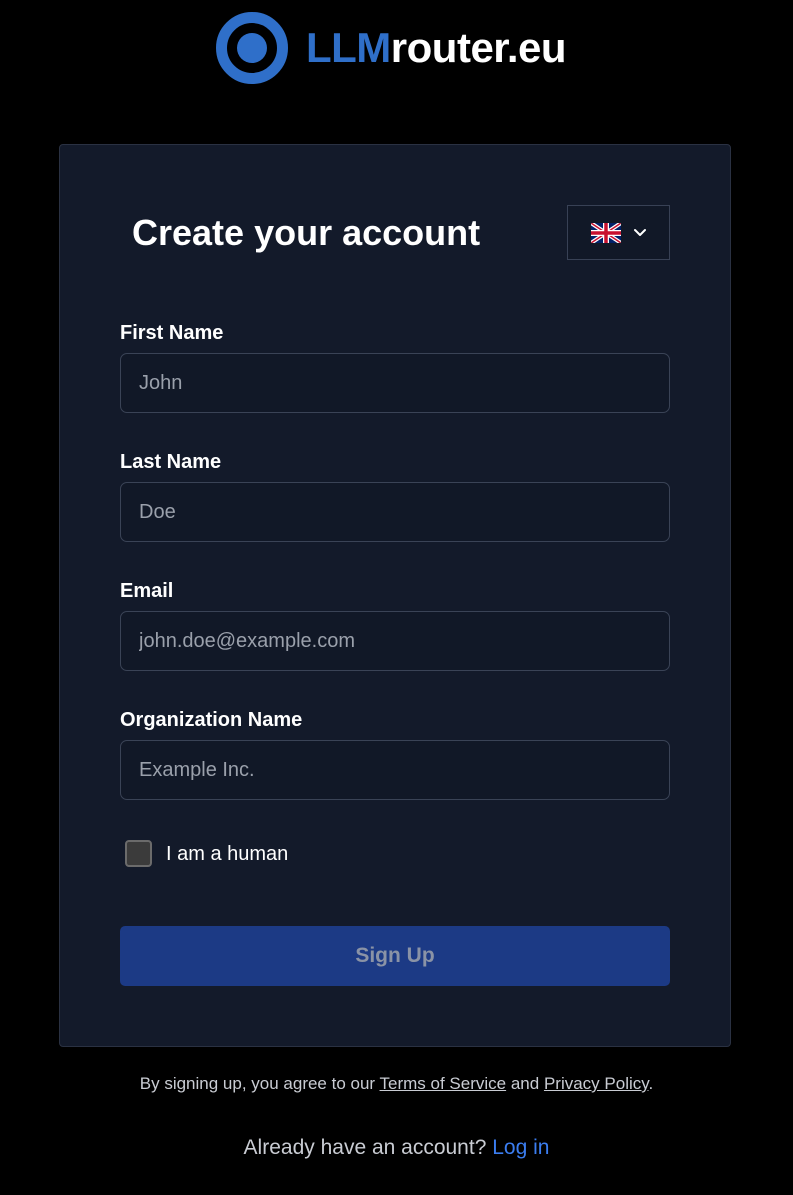  What do you see at coordinates (365, 1147) in the screenshot?
I see `account-prompt-text: Already have an account?` at bounding box center [365, 1147].